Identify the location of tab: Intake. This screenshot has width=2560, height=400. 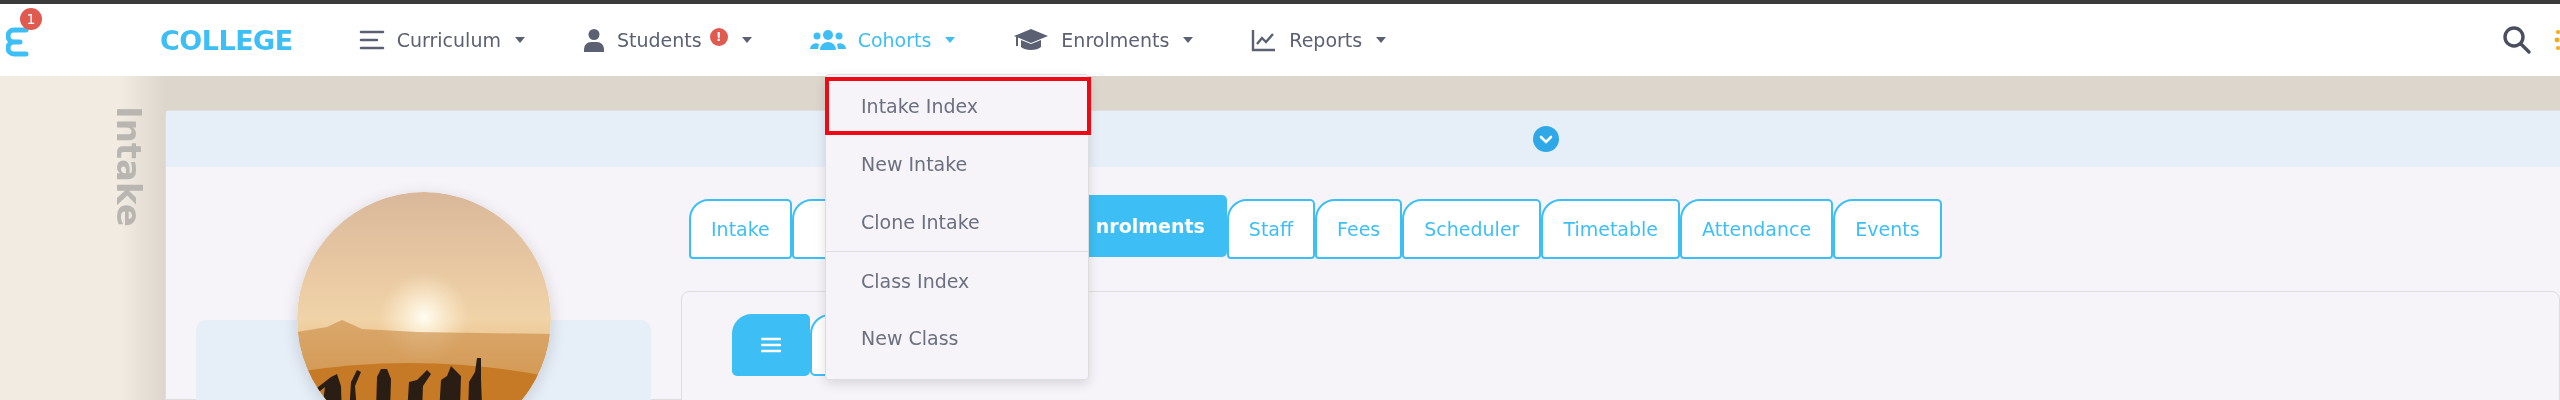
(740, 229).